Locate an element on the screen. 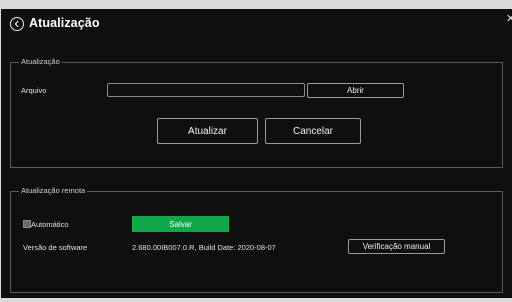  manual-check-button: Verificação manual is located at coordinates (396, 246).